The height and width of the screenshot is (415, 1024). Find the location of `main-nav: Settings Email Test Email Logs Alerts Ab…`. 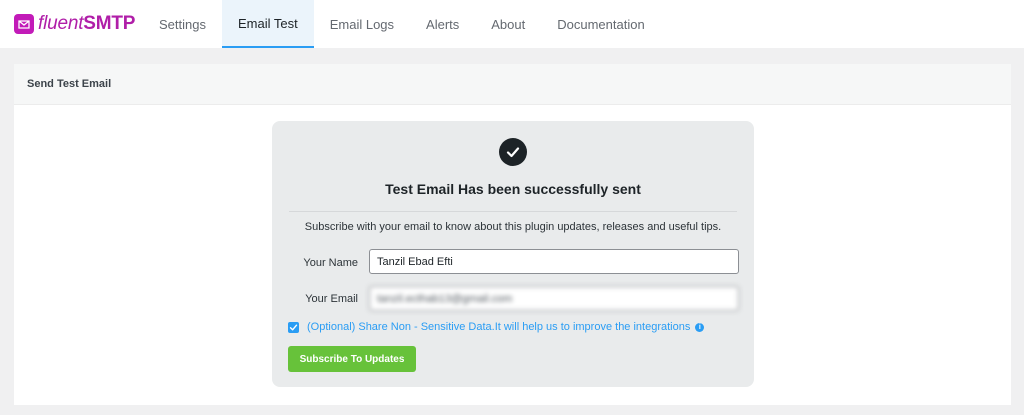

main-nav: Settings Email Test Email Logs Alerts Ab… is located at coordinates (402, 24).